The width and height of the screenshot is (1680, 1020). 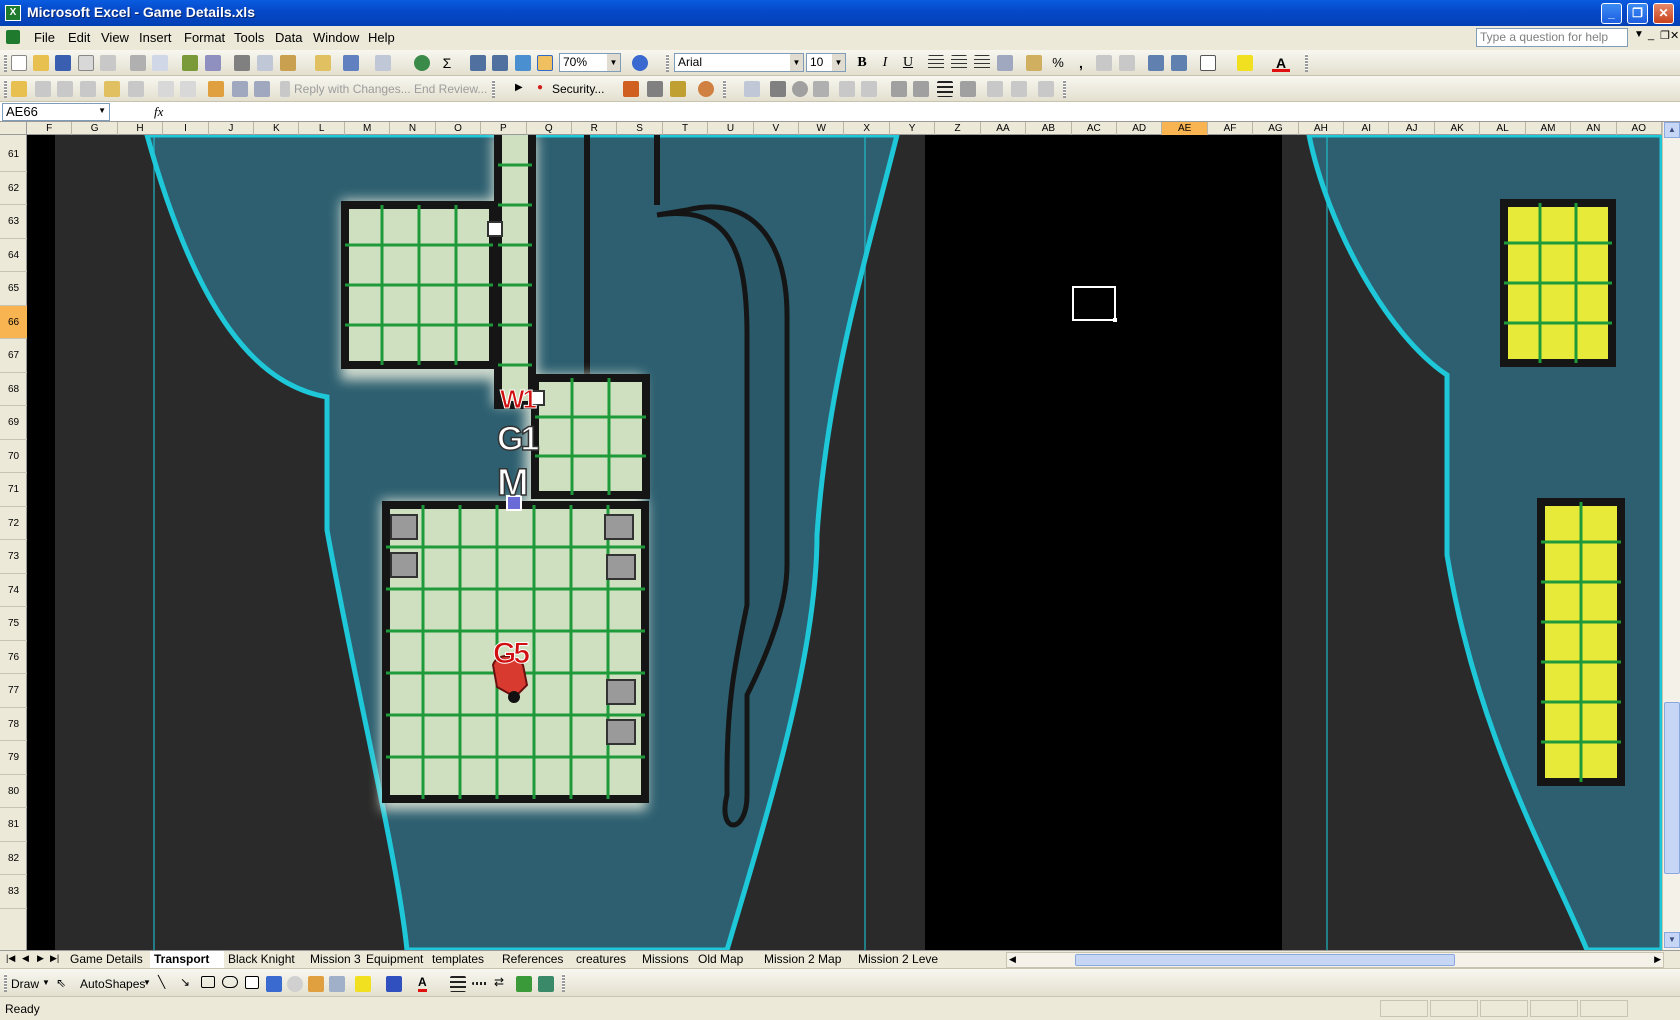 I want to click on print-preview-icon, so click(x=160, y=63).